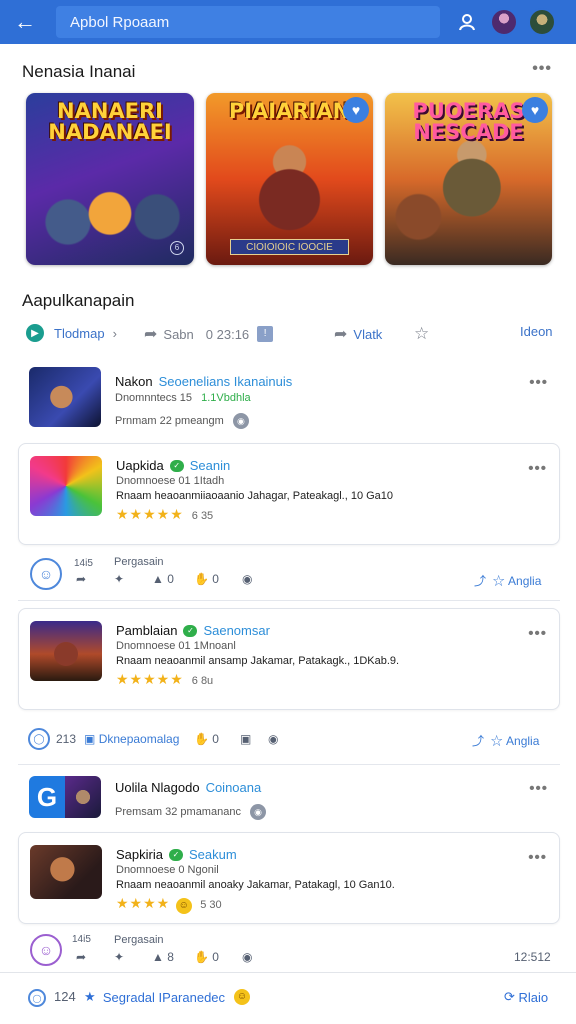 The width and height of the screenshot is (576, 1024). I want to click on segment-button: ★ Segradal IParanedec, so click(154, 997).